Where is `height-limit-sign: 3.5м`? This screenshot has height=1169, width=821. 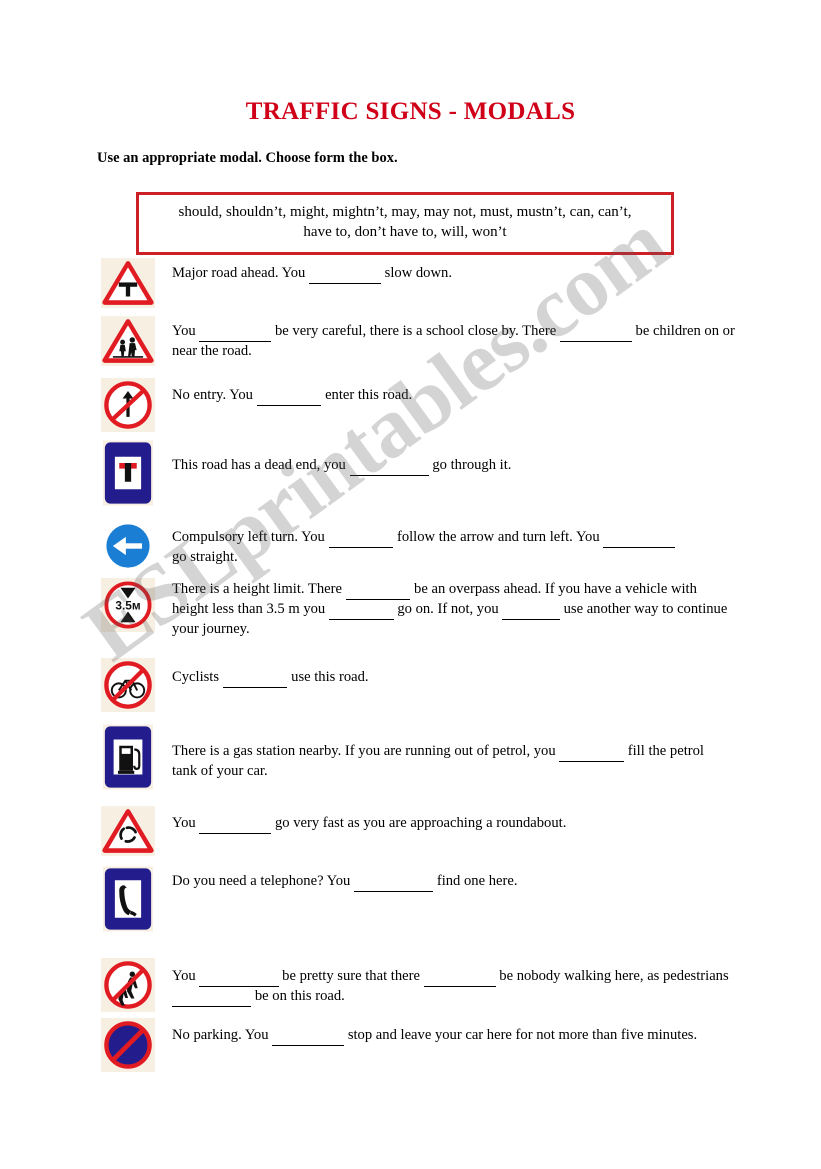 height-limit-sign: 3.5м is located at coordinates (128, 605).